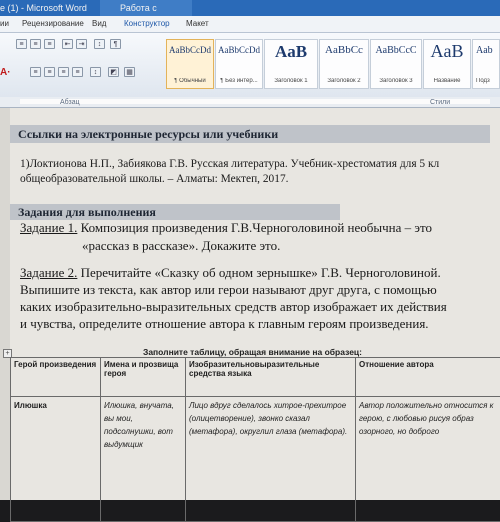  I want to click on bullets-icon: ≡, so click(21, 44).